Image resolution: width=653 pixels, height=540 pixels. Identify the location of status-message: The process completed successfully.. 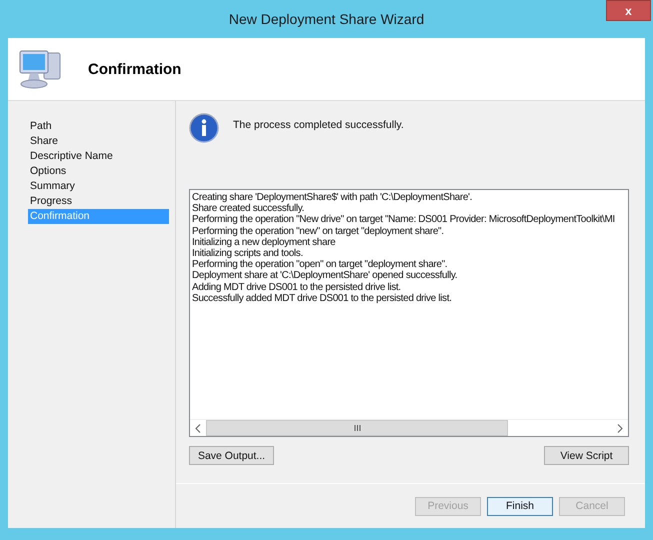
(318, 126).